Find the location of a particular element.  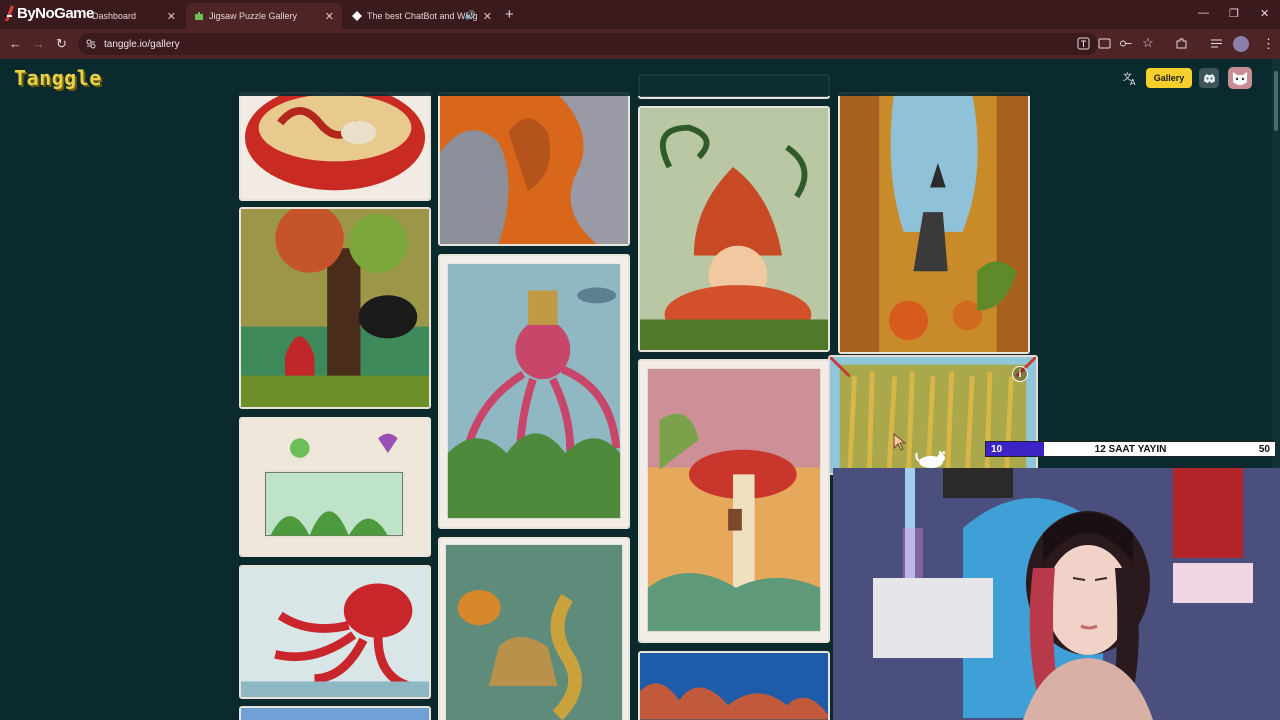

browser-toolbar: ← → ↻ tanggle.io/gallery ☆ ⋮ is located at coordinates (640, 44).